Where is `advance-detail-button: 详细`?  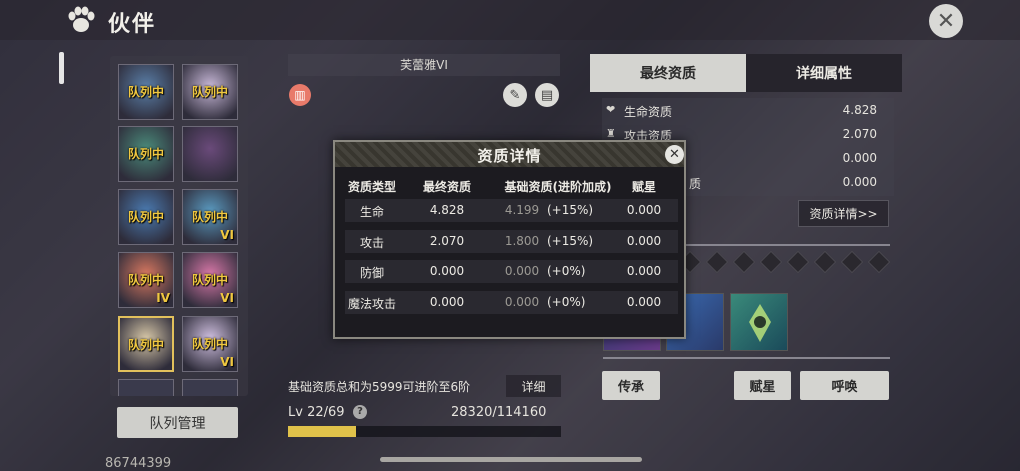 advance-detail-button: 详细 is located at coordinates (533, 386).